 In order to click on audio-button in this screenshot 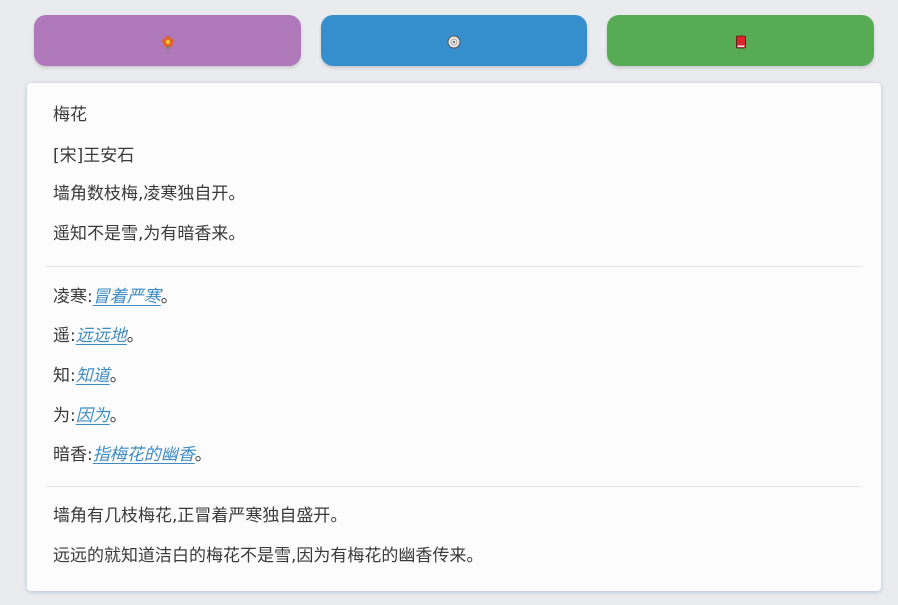, I will do `click(454, 40)`.